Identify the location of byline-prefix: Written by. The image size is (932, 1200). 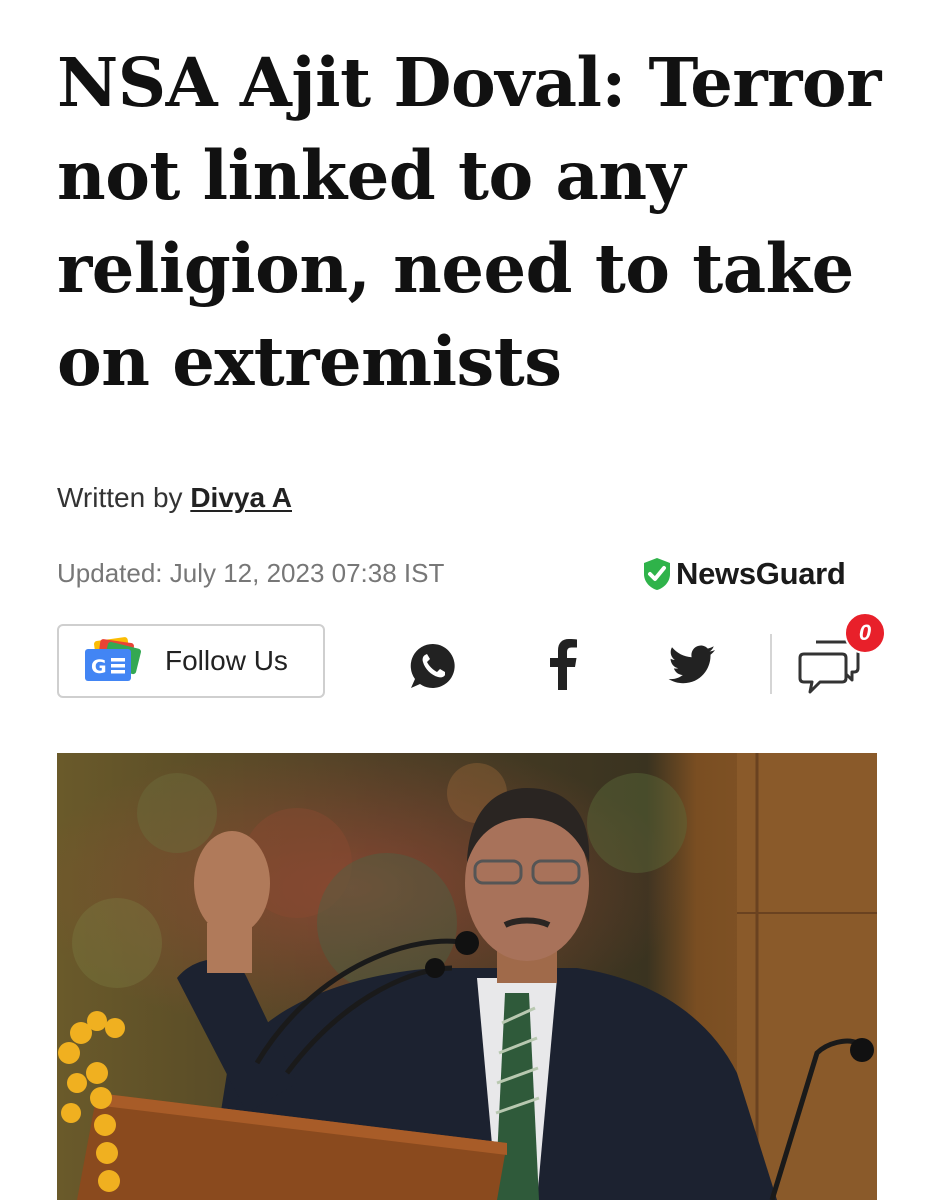
(120, 497).